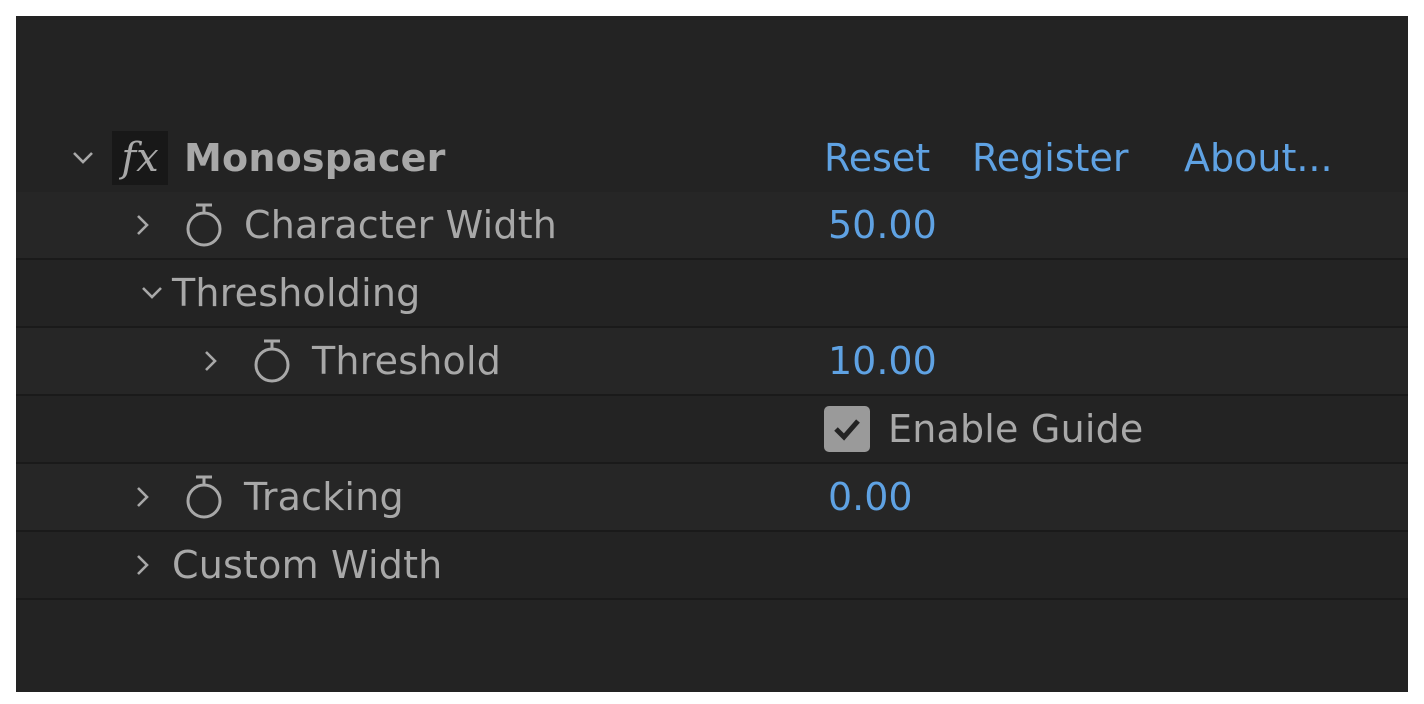  What do you see at coordinates (1016, 429) in the screenshot?
I see `enable-guide-label: Enable Guide` at bounding box center [1016, 429].